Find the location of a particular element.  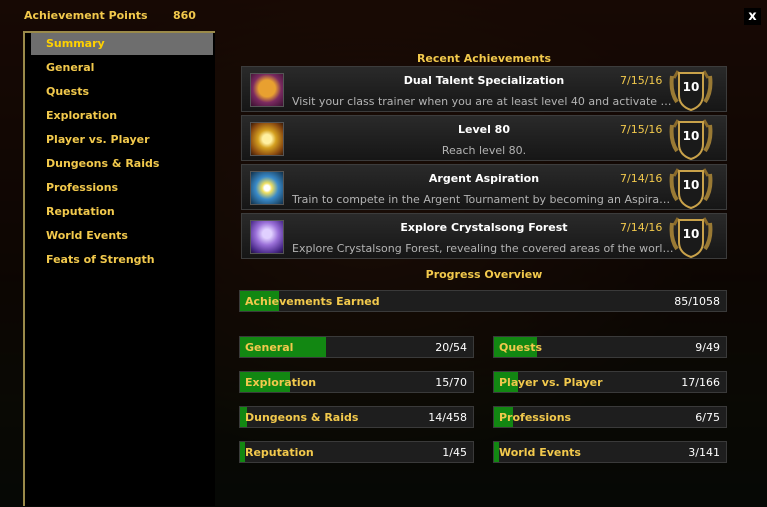

progress-count: 17/166 is located at coordinates (700, 382).